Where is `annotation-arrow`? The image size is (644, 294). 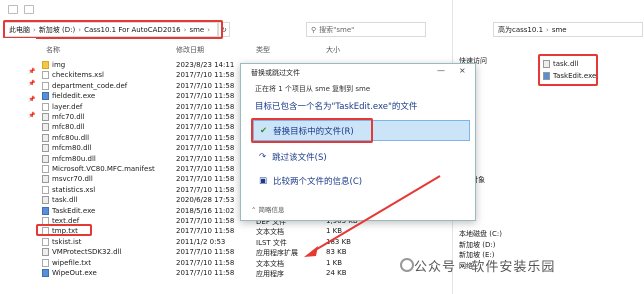 annotation-arrow is located at coordinates (372, 216).